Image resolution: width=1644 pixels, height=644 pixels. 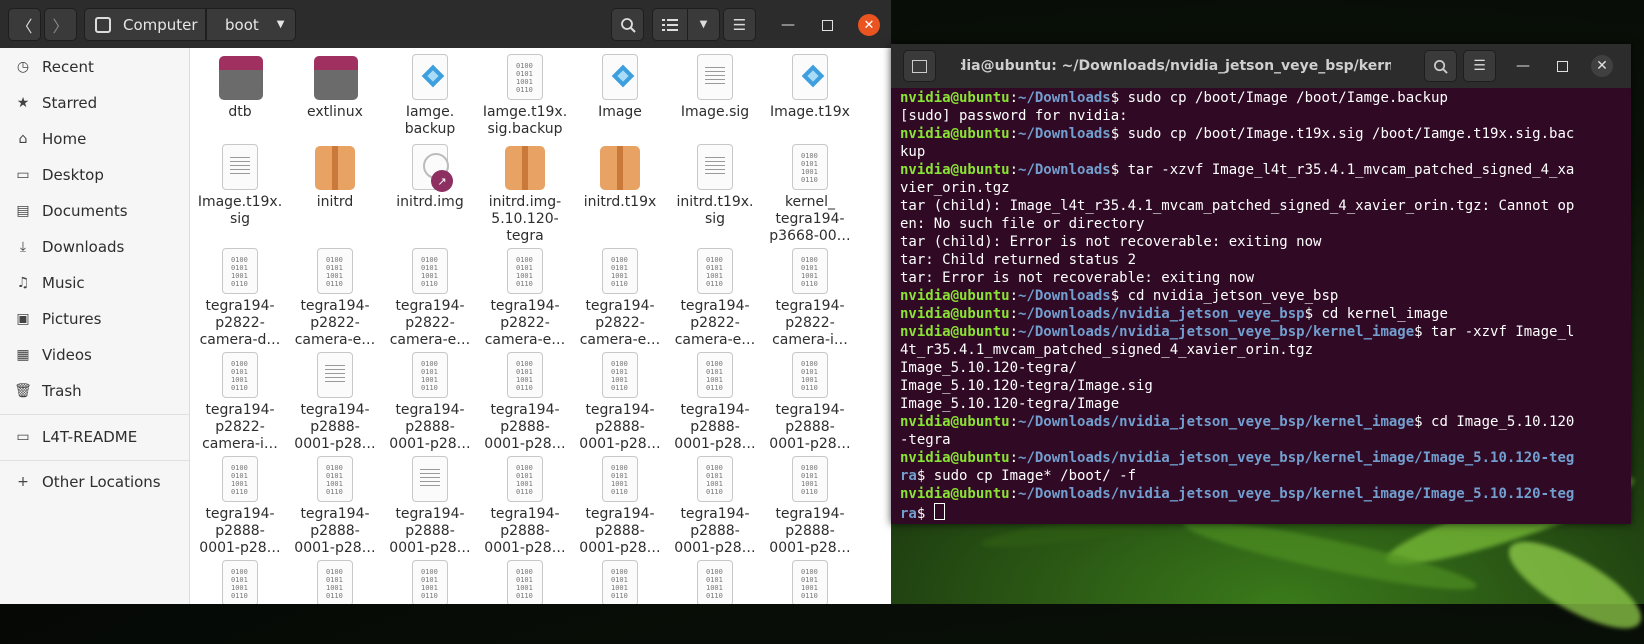 I want to click on sidebar-item-pictures: ▣ Pictures, so click(x=57, y=319).